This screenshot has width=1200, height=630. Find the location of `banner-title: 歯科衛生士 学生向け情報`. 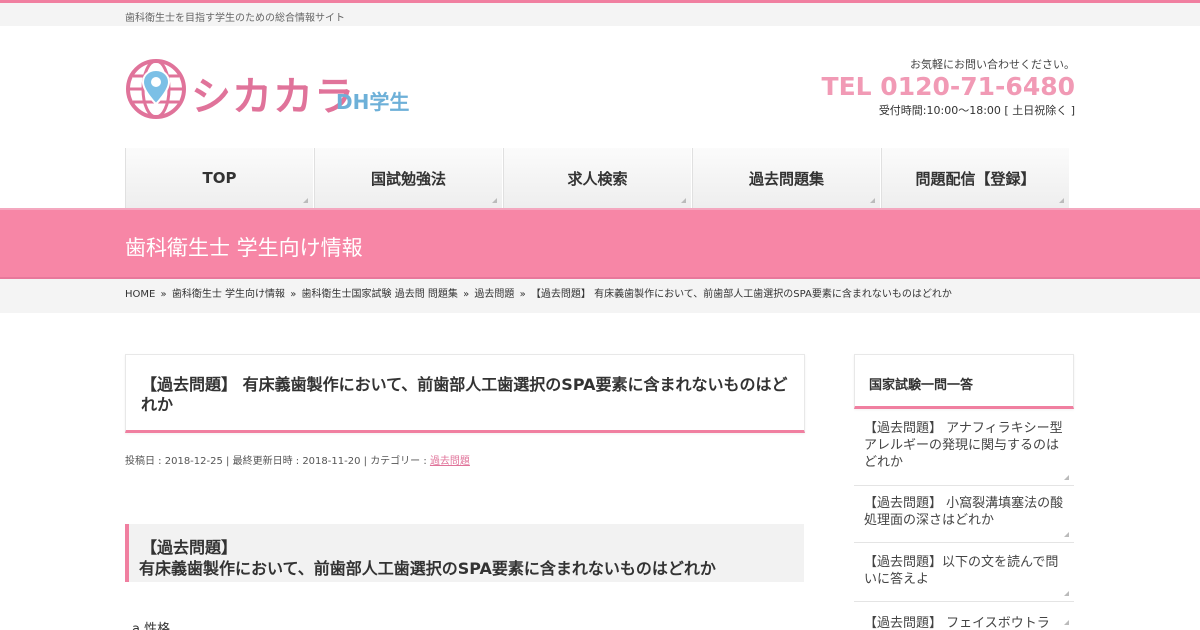

banner-title: 歯科衛生士 学生向け情報 is located at coordinates (244, 248).